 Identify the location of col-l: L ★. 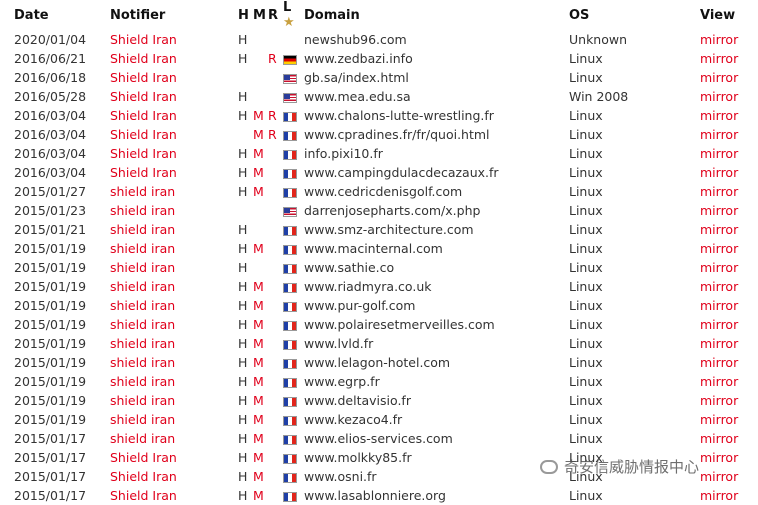
(293, 15).